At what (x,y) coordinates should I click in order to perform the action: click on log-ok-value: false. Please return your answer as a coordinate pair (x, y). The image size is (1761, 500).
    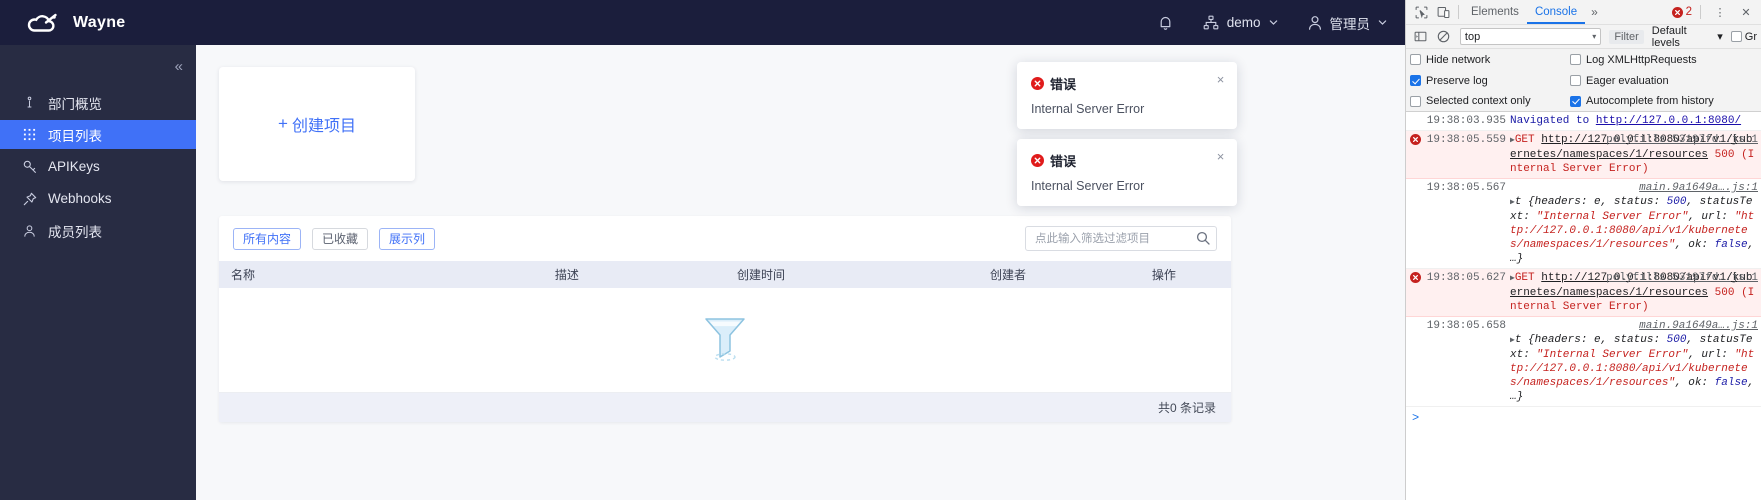
    Looking at the image, I should click on (1731, 383).